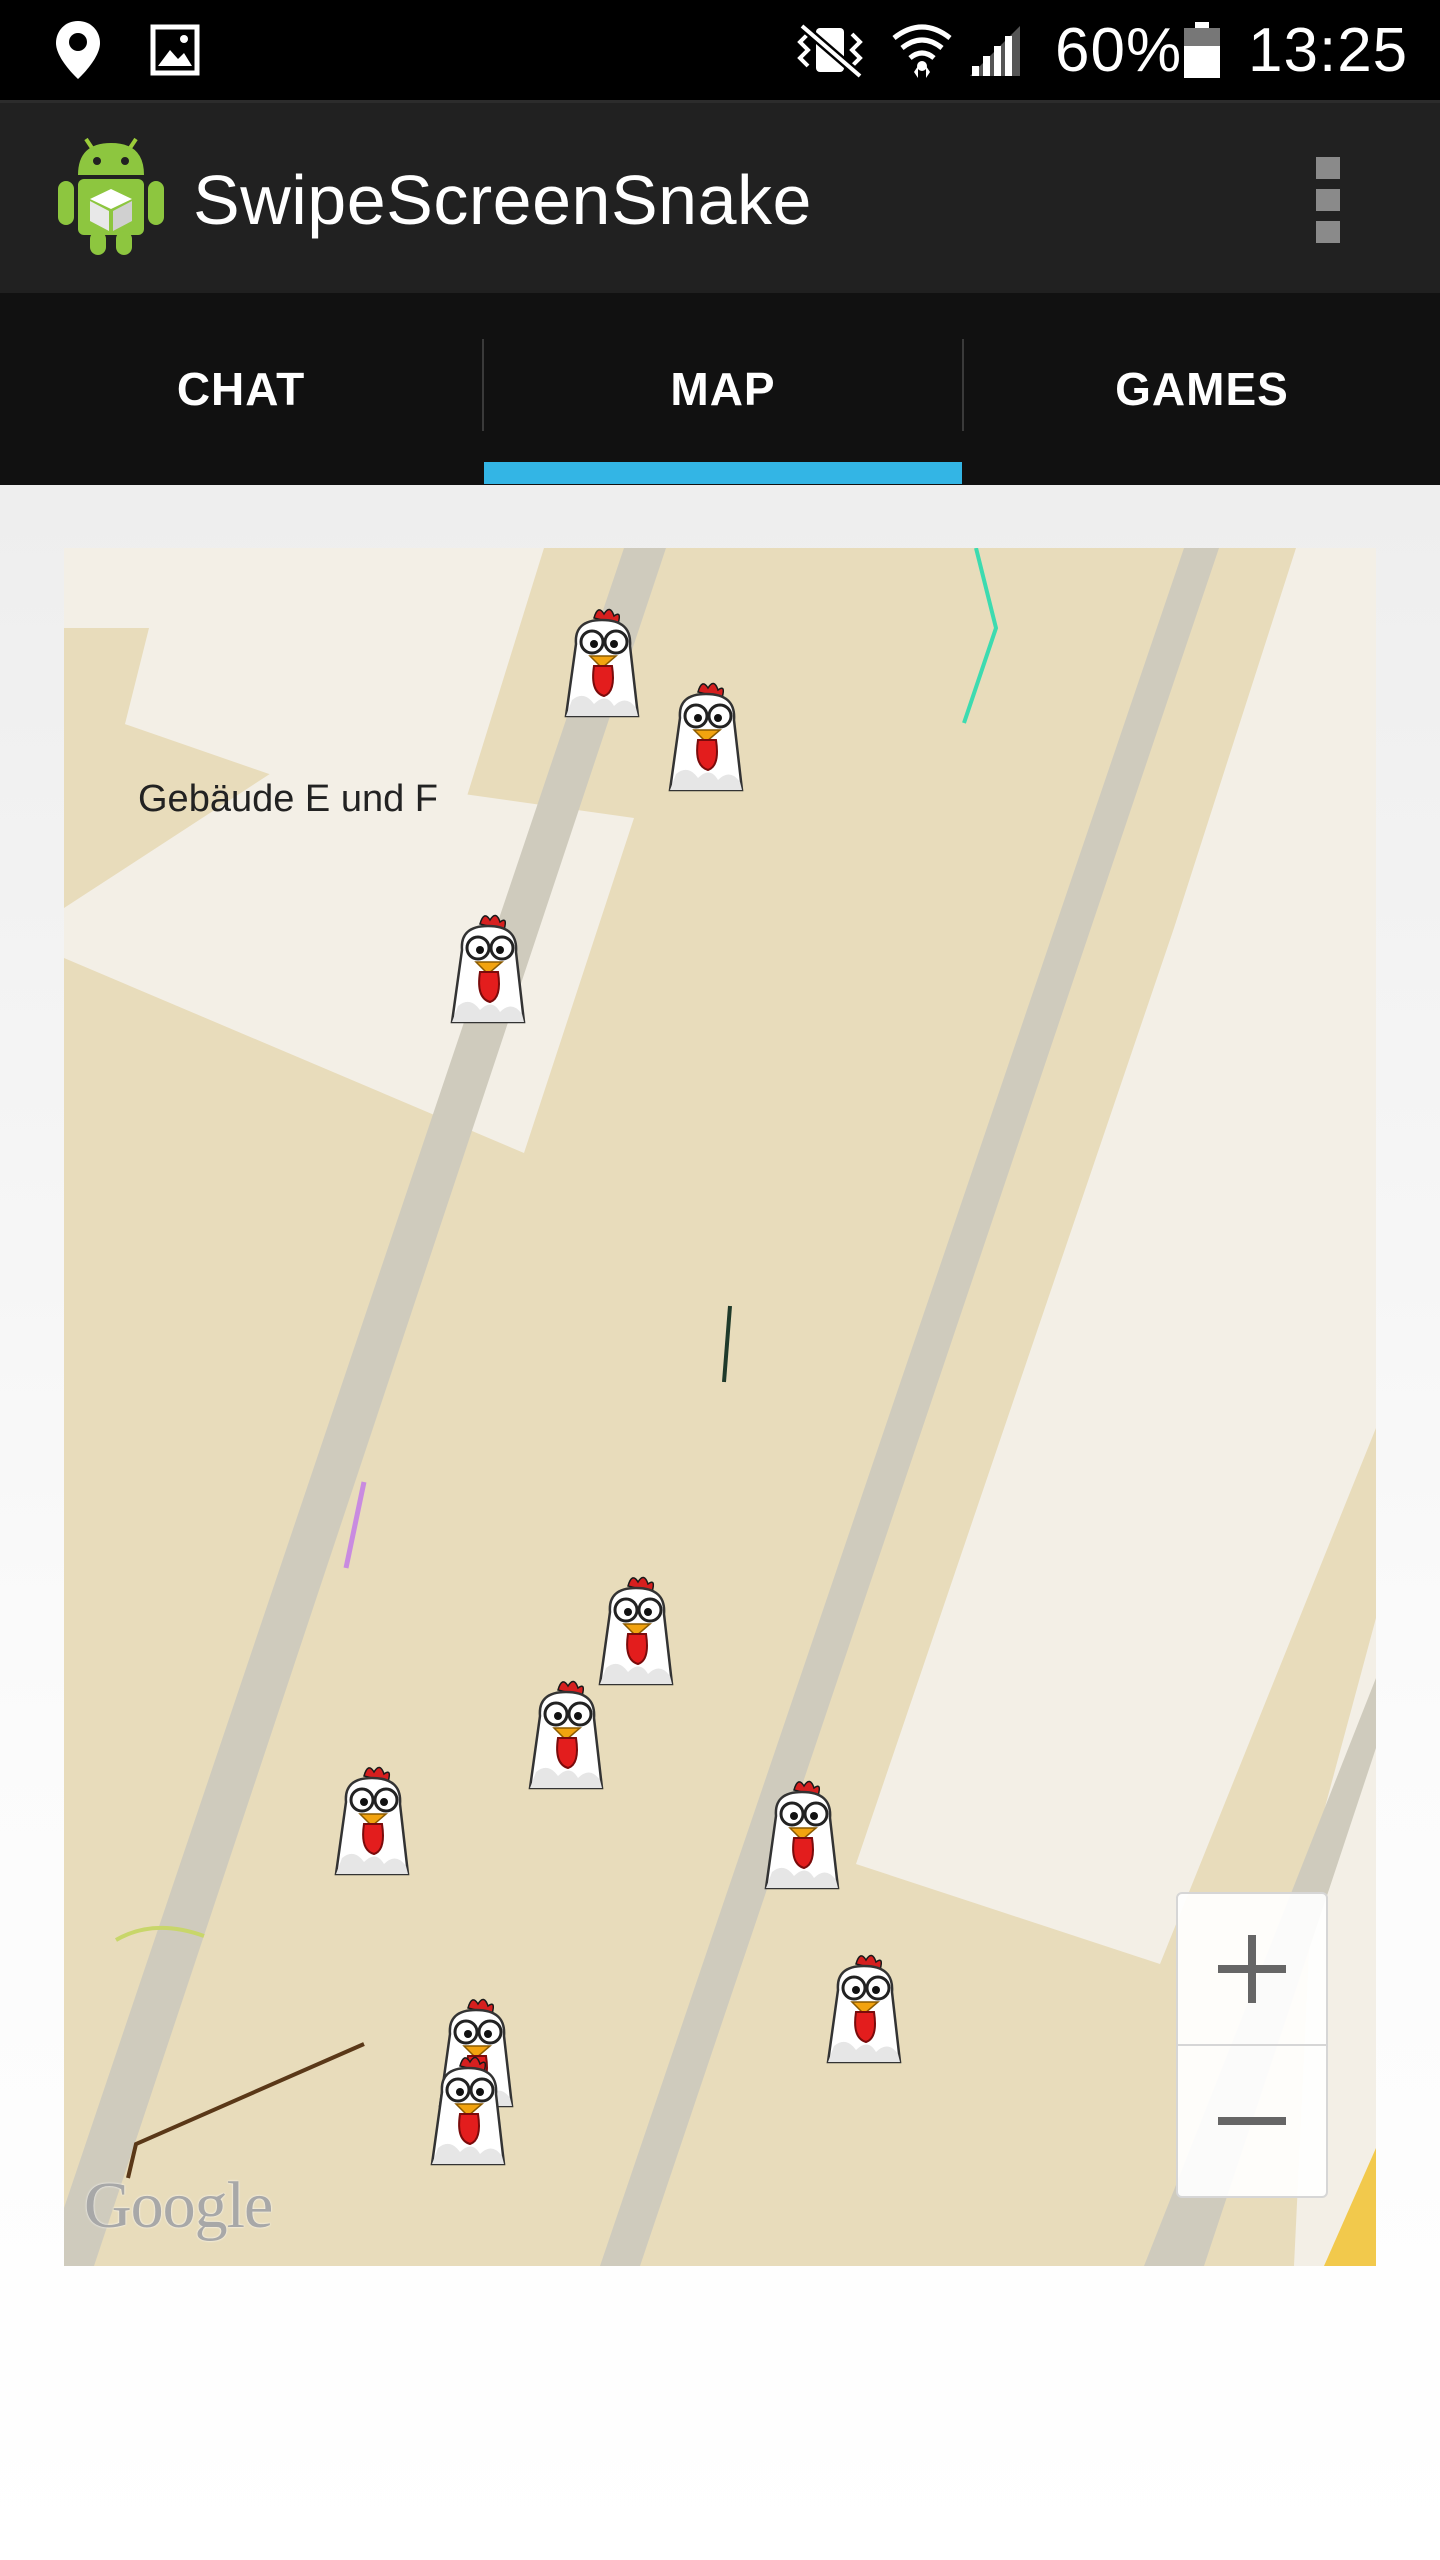 The image size is (1440, 2560). What do you see at coordinates (720, 50) in the screenshot?
I see `status-bar: 60% 13:25` at bounding box center [720, 50].